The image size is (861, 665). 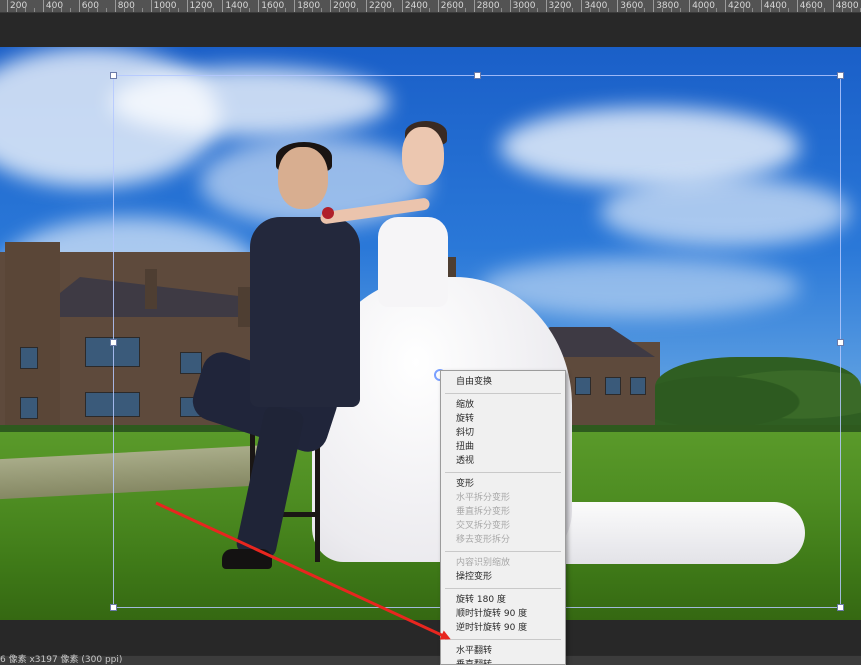 What do you see at coordinates (307, 6) in the screenshot?
I see `ruler-tick: 1800` at bounding box center [307, 6].